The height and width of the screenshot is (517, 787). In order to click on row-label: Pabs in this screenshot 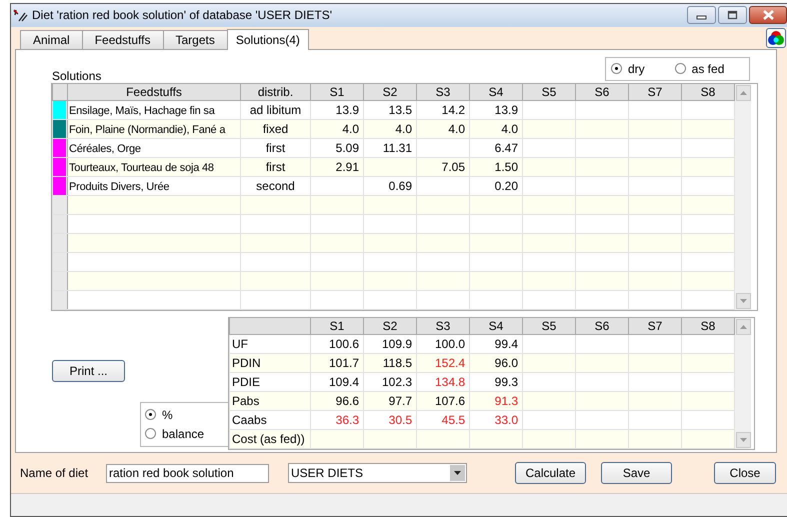, I will do `click(270, 400)`.